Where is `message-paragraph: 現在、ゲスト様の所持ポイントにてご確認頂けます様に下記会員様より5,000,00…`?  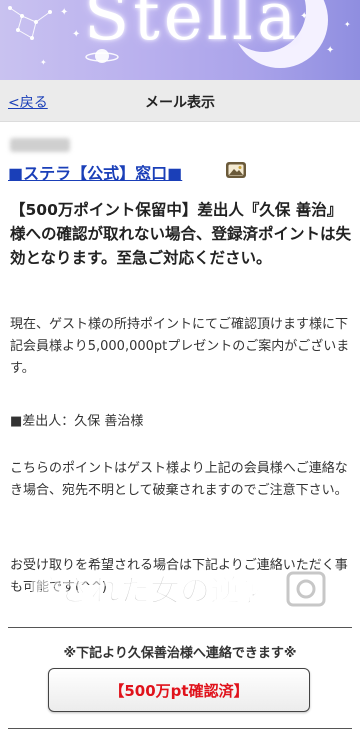 message-paragraph: 現在、ゲスト様の所持ポイントにてご確認頂けます様に下記会員様より5,000,00… is located at coordinates (180, 346).